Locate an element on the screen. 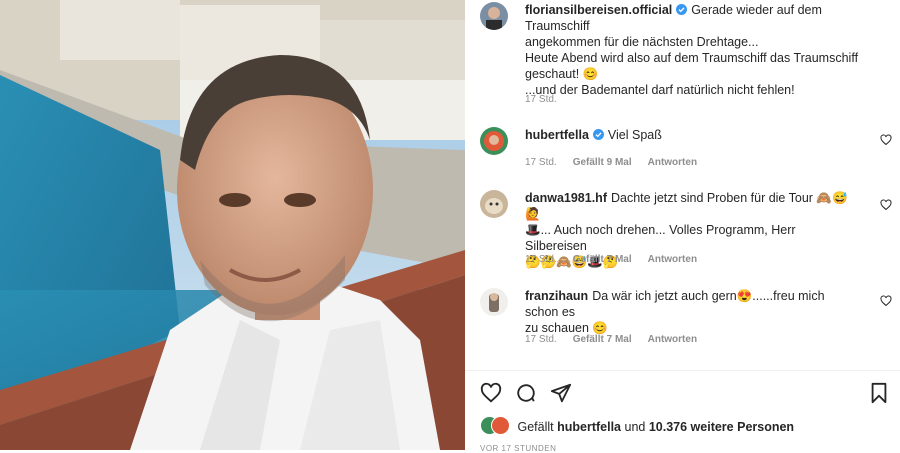 The height and width of the screenshot is (453, 900). share-icon is located at coordinates (561, 393).